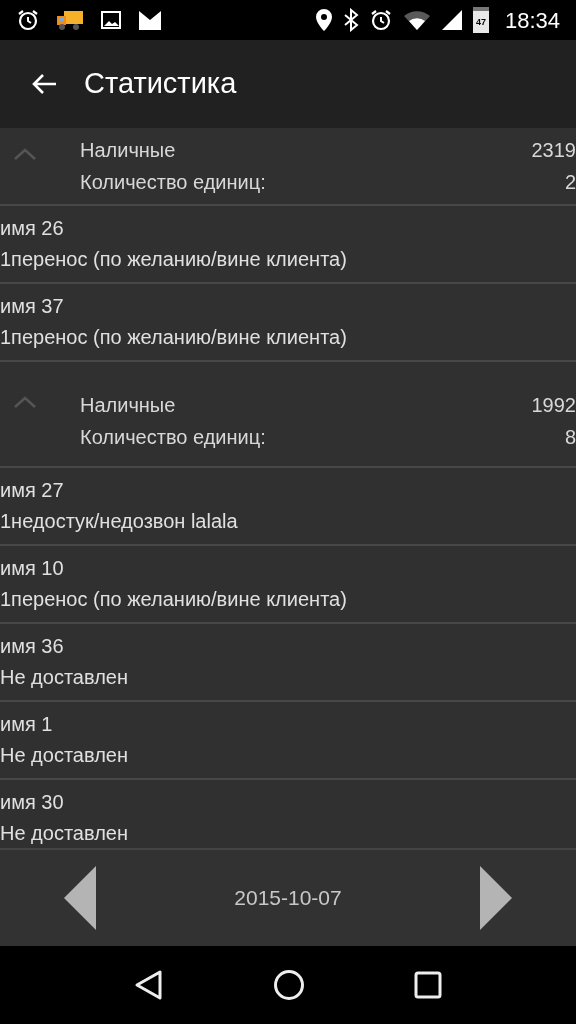  Describe the element at coordinates (288, 507) in the screenshot. I see `order-row: имя 27 1недостук/недозвон lalala` at that location.